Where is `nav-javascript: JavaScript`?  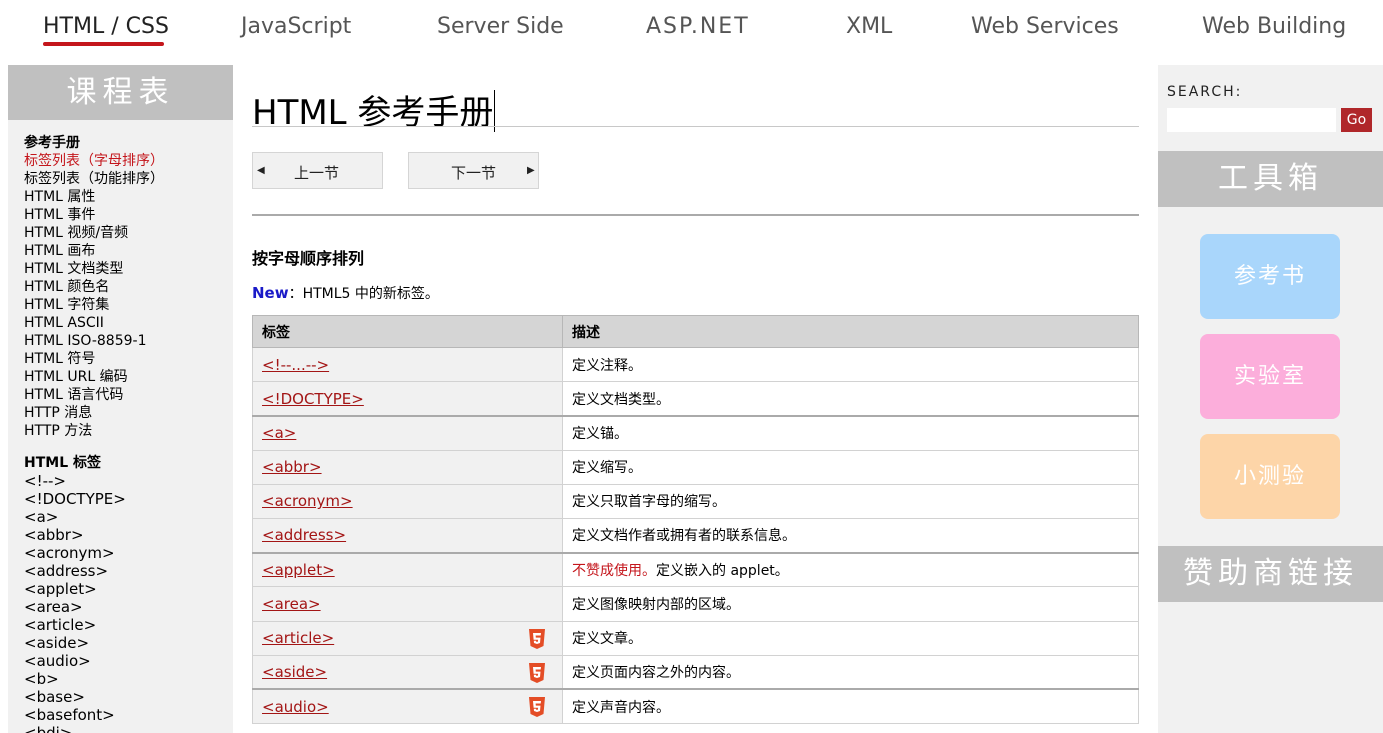
nav-javascript: JavaScript is located at coordinates (296, 29).